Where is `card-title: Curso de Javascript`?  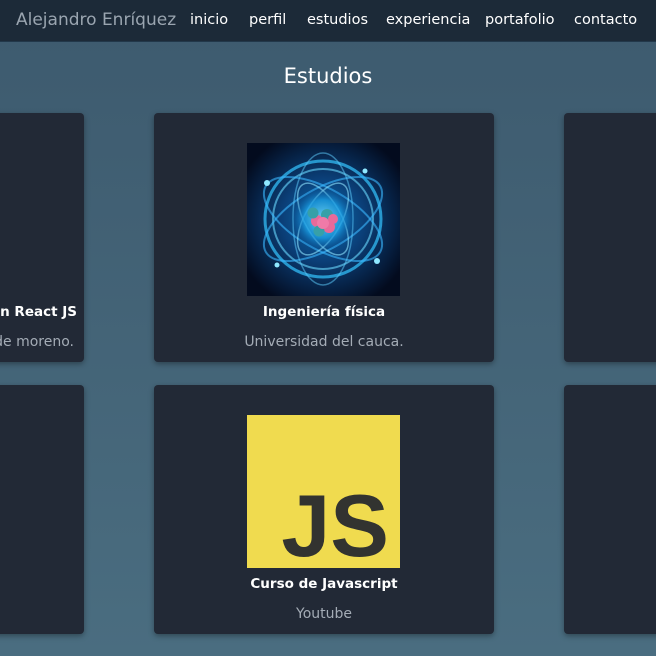
card-title: Curso de Javascript is located at coordinates (324, 584).